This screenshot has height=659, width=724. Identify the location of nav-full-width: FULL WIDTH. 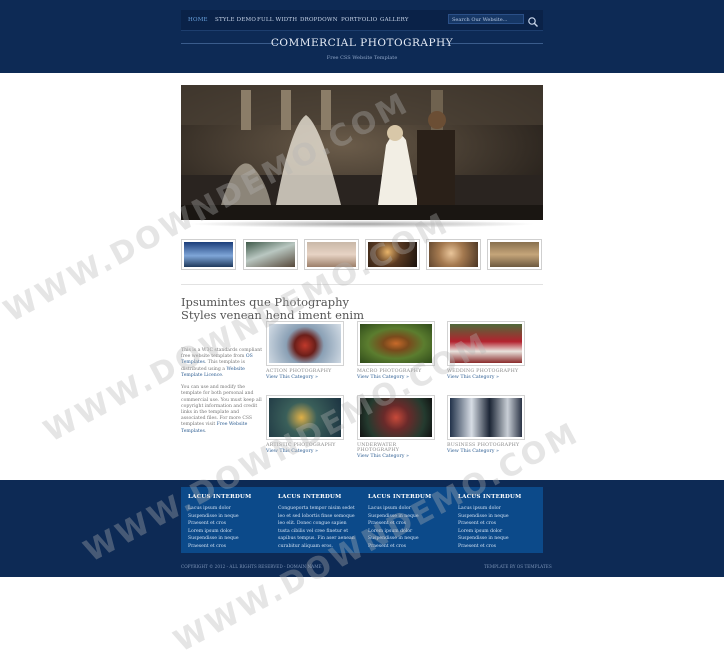
(277, 20).